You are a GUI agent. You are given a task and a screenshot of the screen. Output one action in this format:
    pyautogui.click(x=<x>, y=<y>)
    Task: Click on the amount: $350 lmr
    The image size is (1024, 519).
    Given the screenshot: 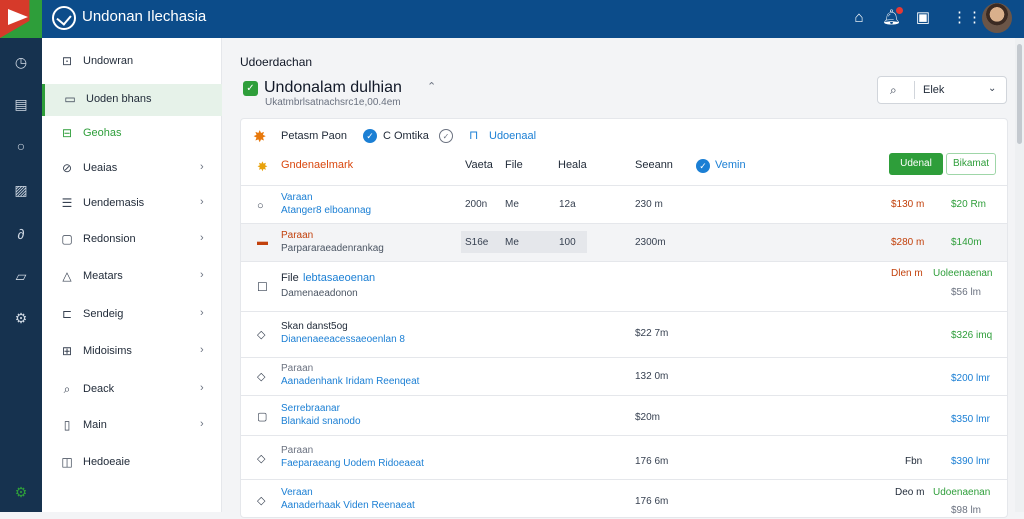 What is the action you would take?
    pyautogui.click(x=970, y=419)
    